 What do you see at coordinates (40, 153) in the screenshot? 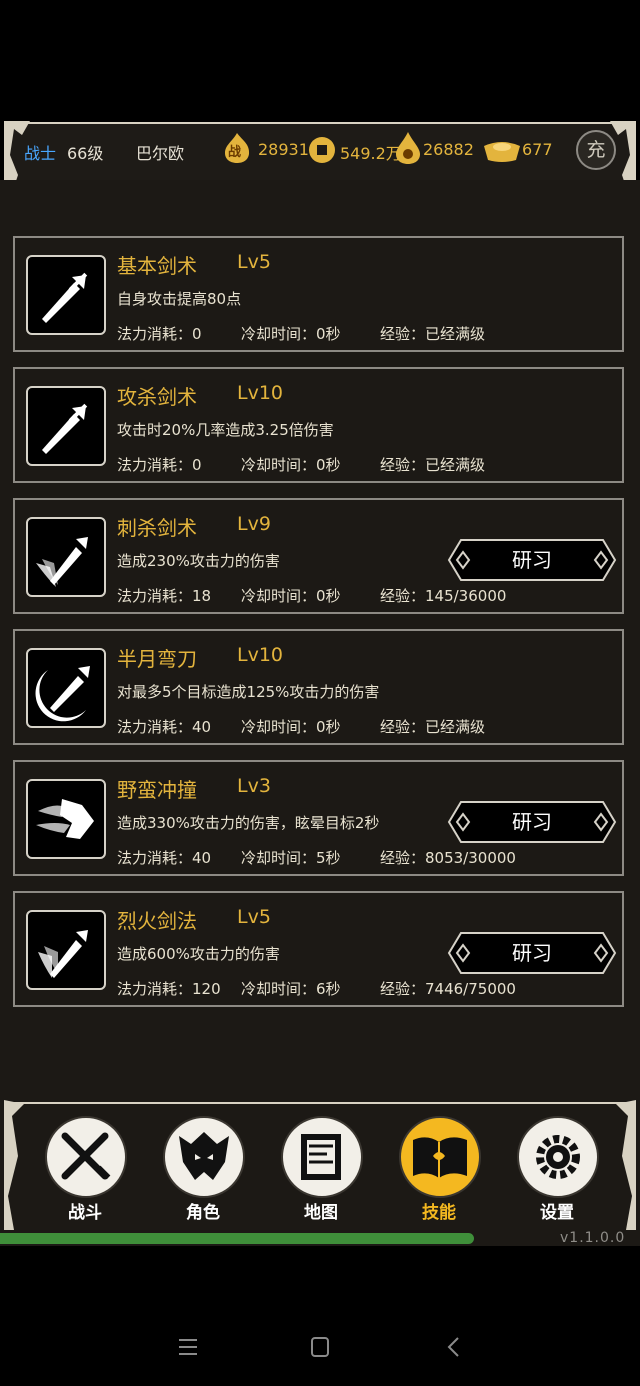
I see `class-label: 战士` at bounding box center [40, 153].